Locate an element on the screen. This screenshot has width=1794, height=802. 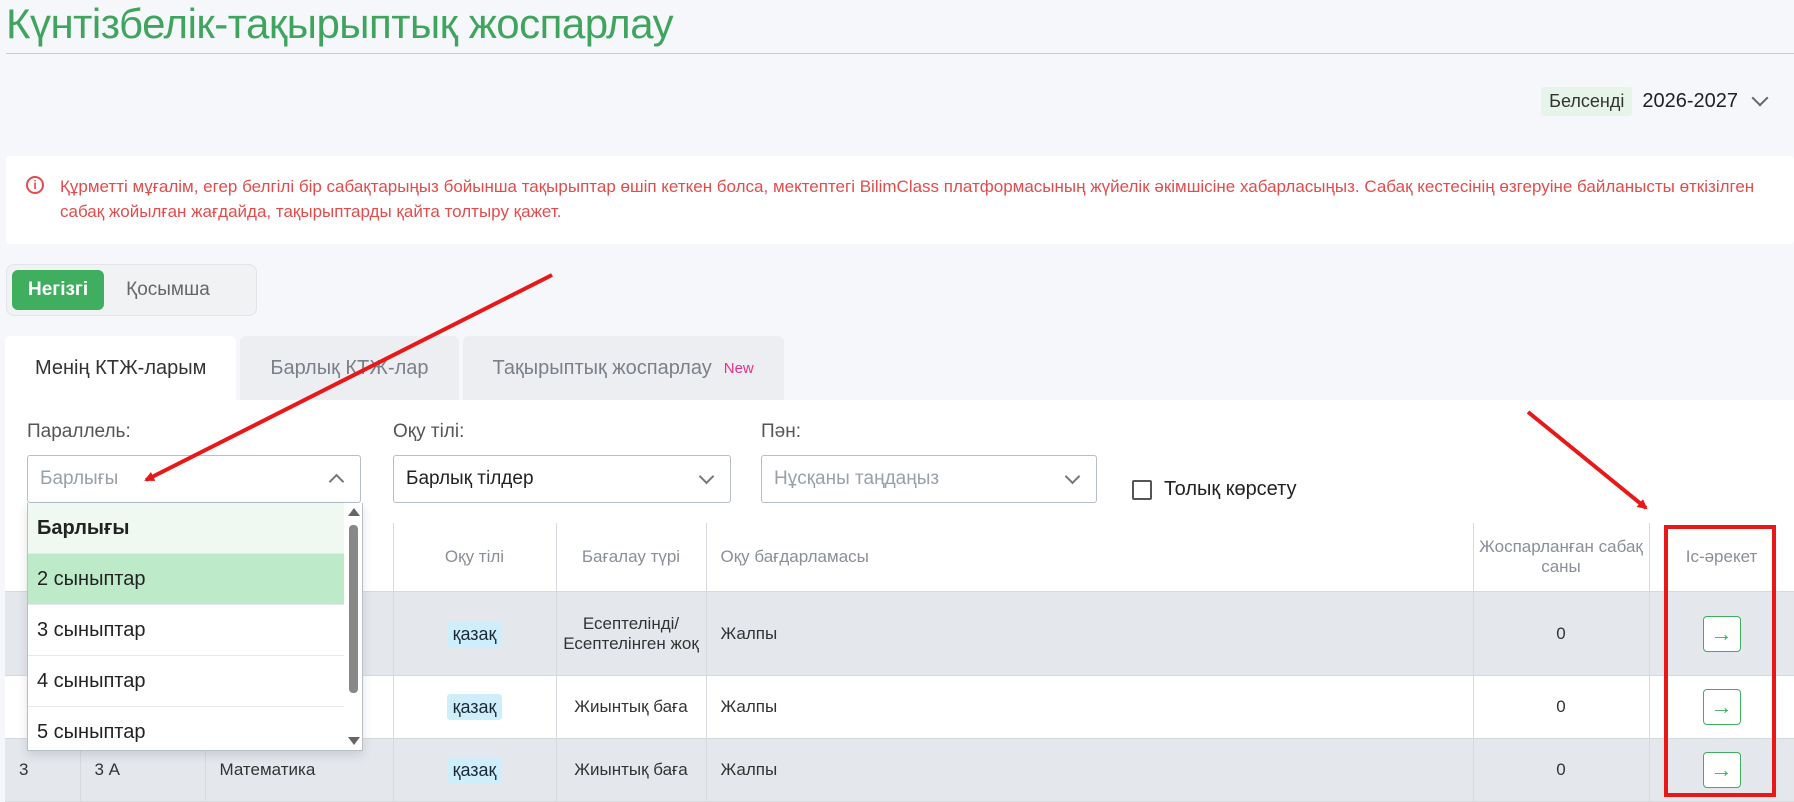
header-assessment: Бағалау түрі is located at coordinates (631, 557).